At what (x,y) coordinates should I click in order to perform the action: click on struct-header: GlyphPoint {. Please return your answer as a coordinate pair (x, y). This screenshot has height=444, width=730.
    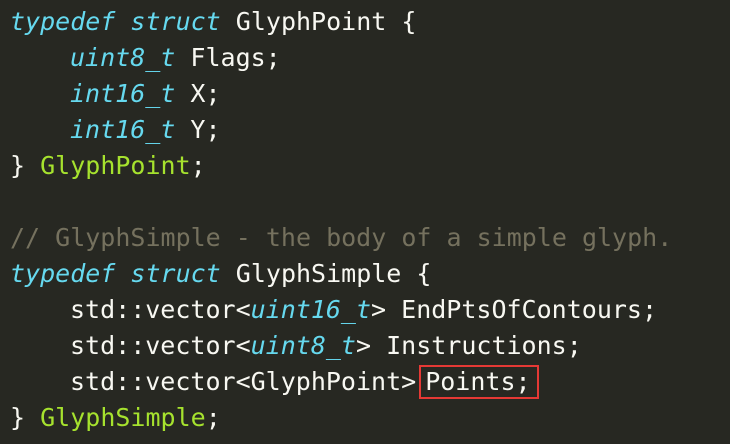
    Looking at the image, I should click on (326, 21).